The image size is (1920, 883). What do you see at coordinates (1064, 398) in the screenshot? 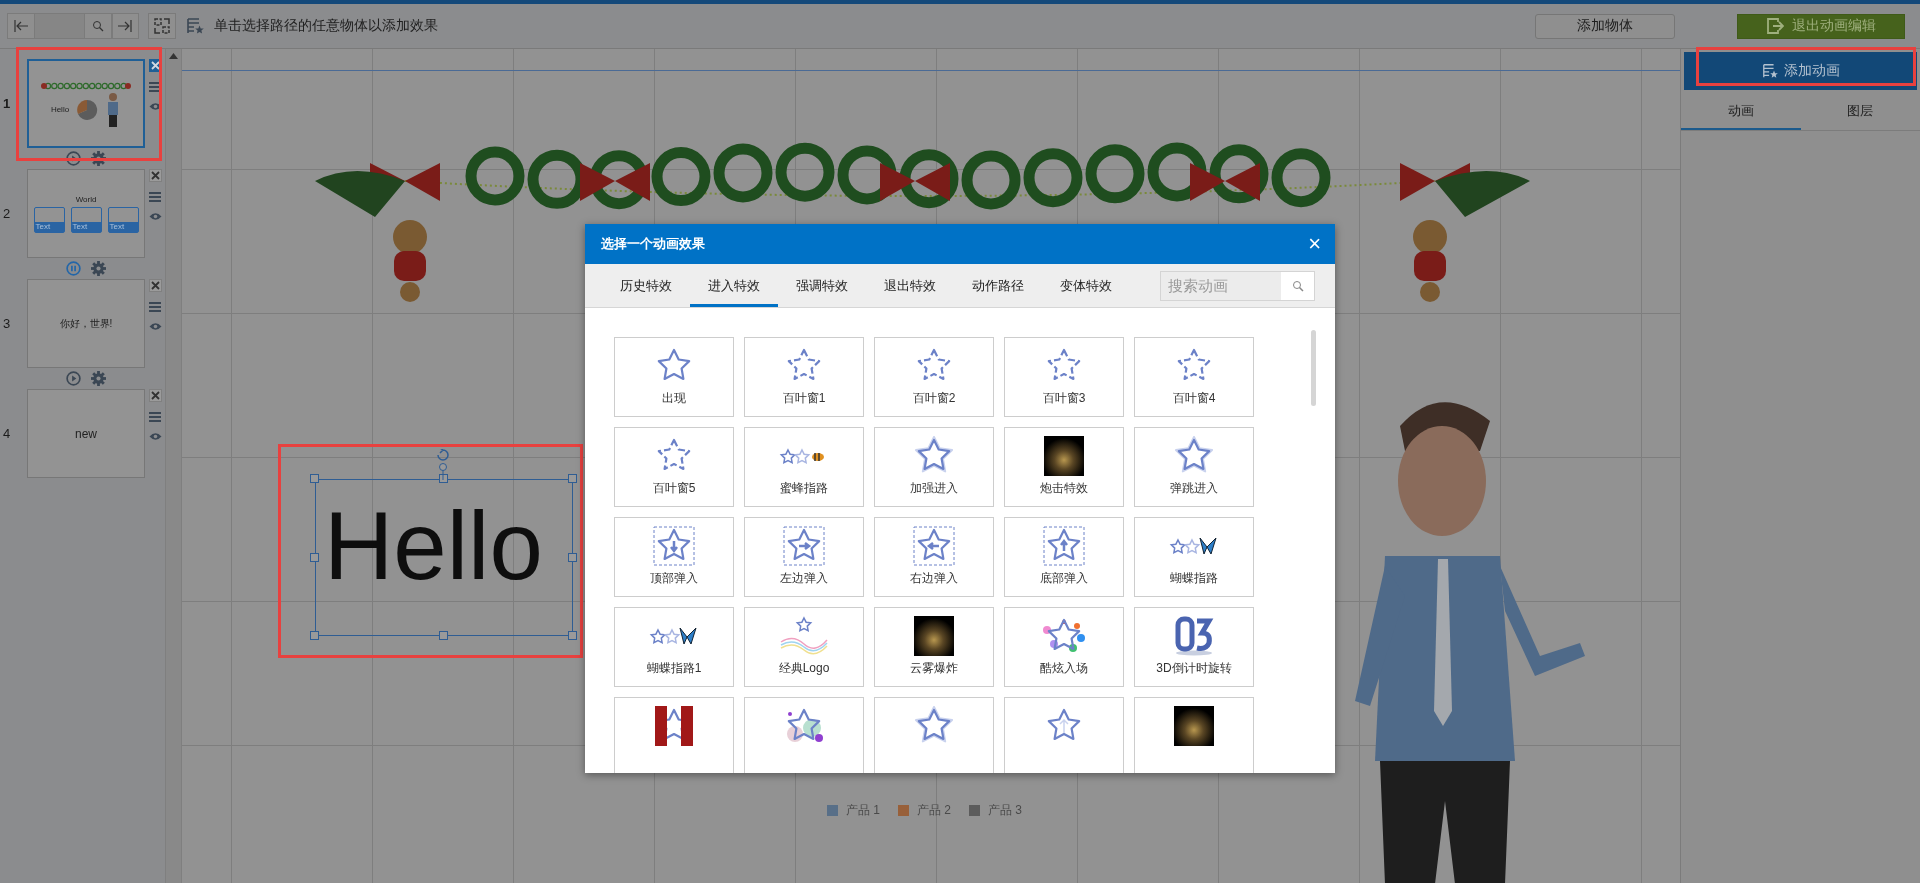
I see `effect-label: 百叶窗3` at bounding box center [1064, 398].